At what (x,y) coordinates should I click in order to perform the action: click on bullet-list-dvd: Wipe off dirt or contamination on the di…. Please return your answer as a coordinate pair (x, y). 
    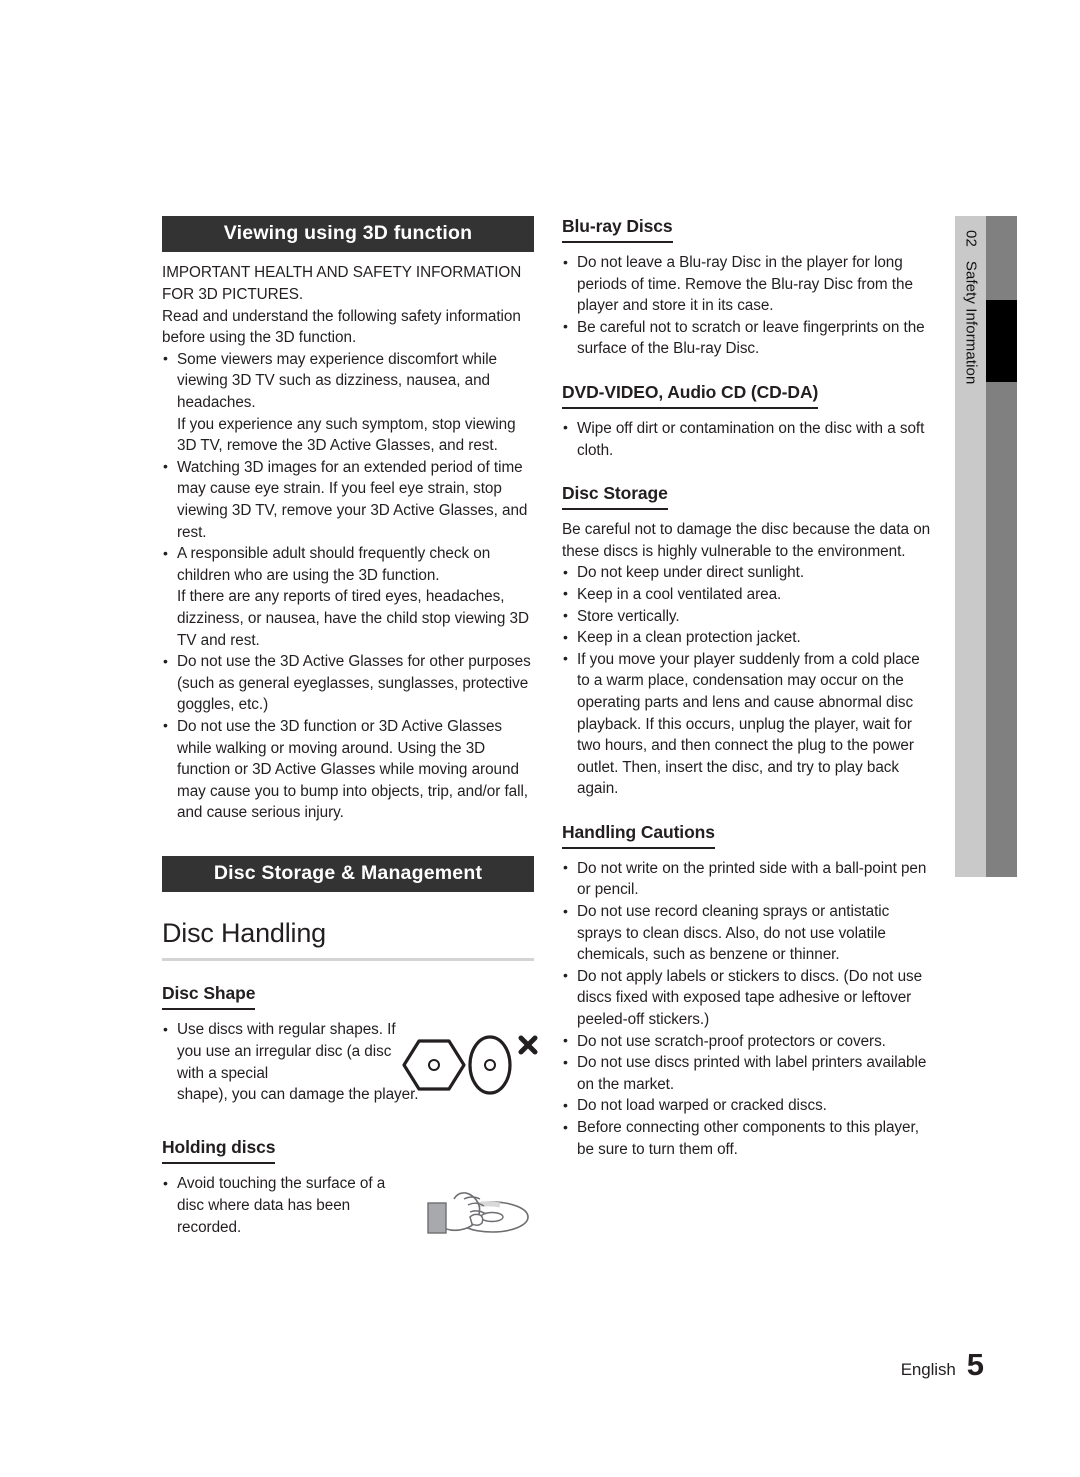
    Looking at the image, I should click on (748, 439).